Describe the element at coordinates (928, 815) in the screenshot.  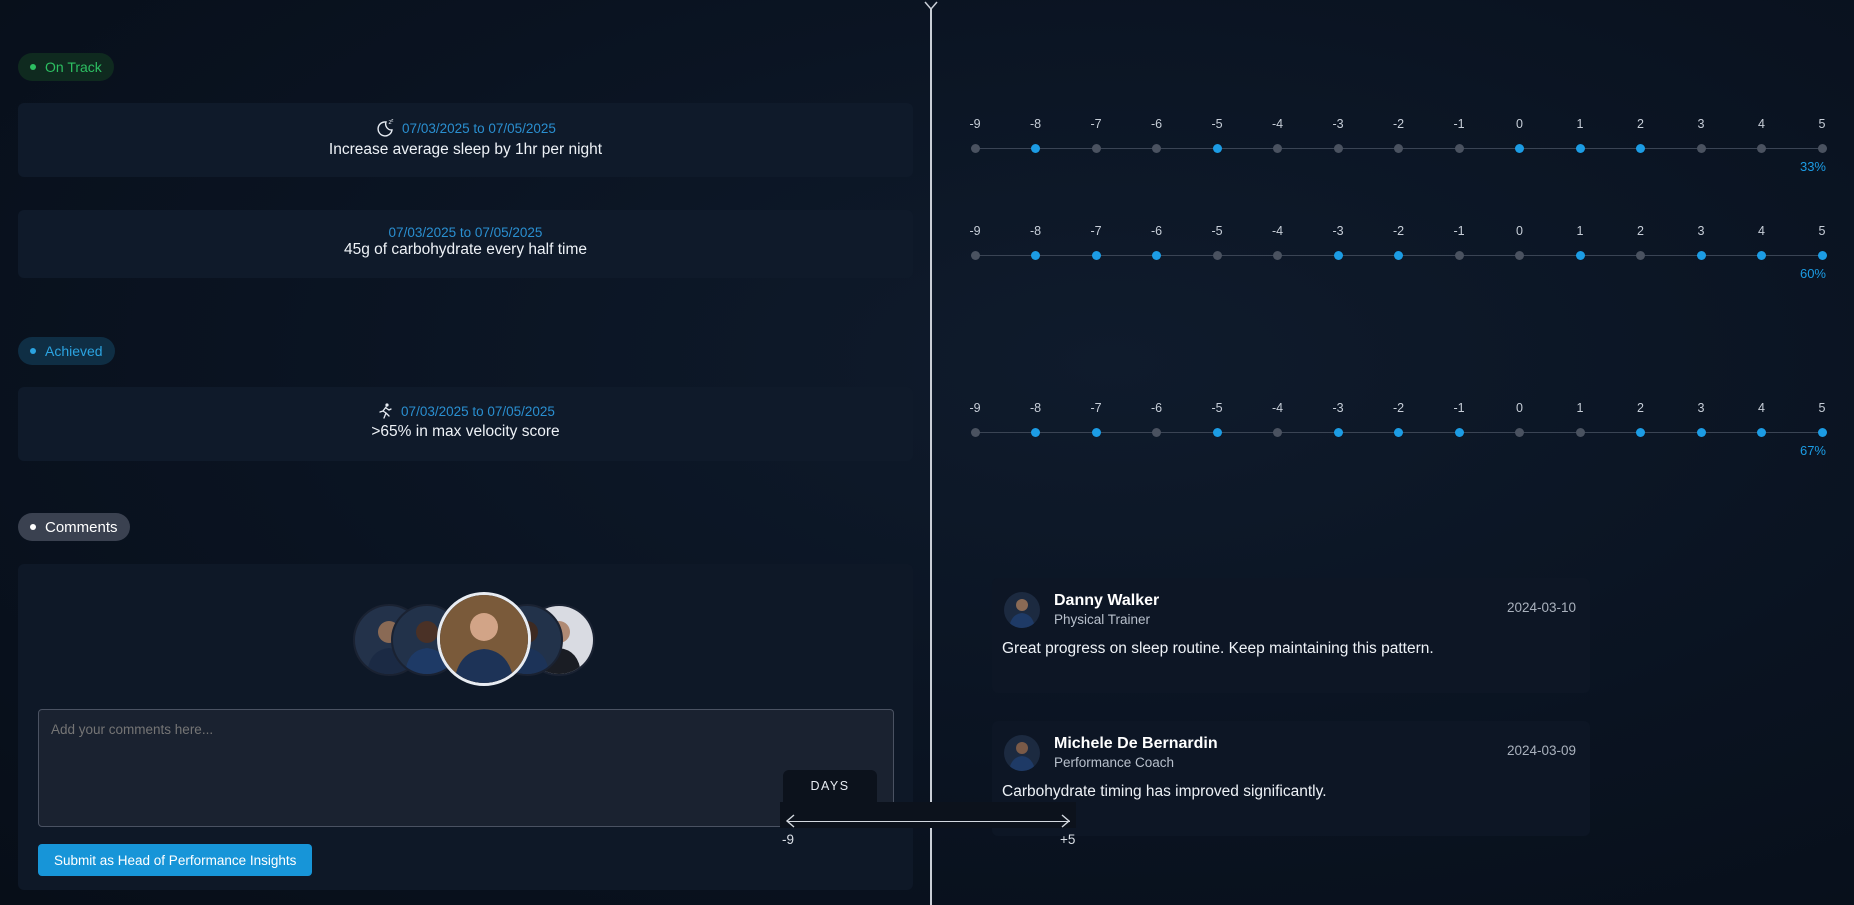
I see `days-control-background` at that location.